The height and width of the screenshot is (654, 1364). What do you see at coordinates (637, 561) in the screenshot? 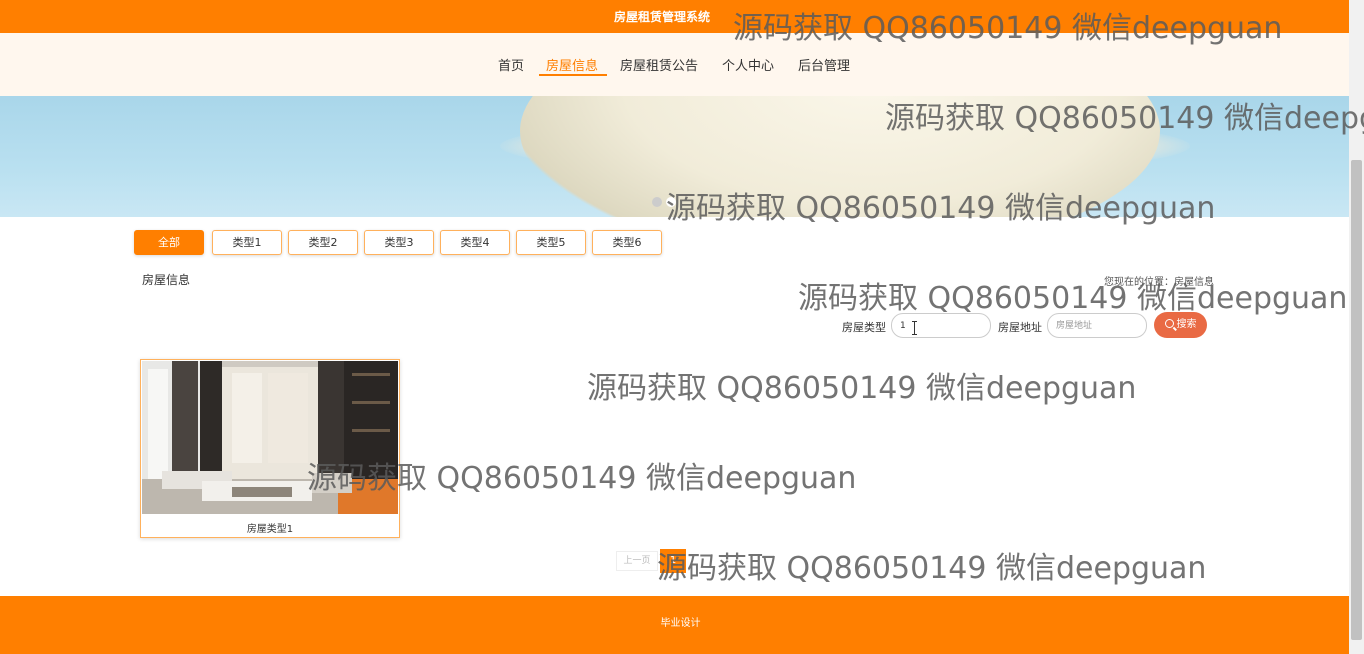
I see `prev-page-button: 上一页` at bounding box center [637, 561].